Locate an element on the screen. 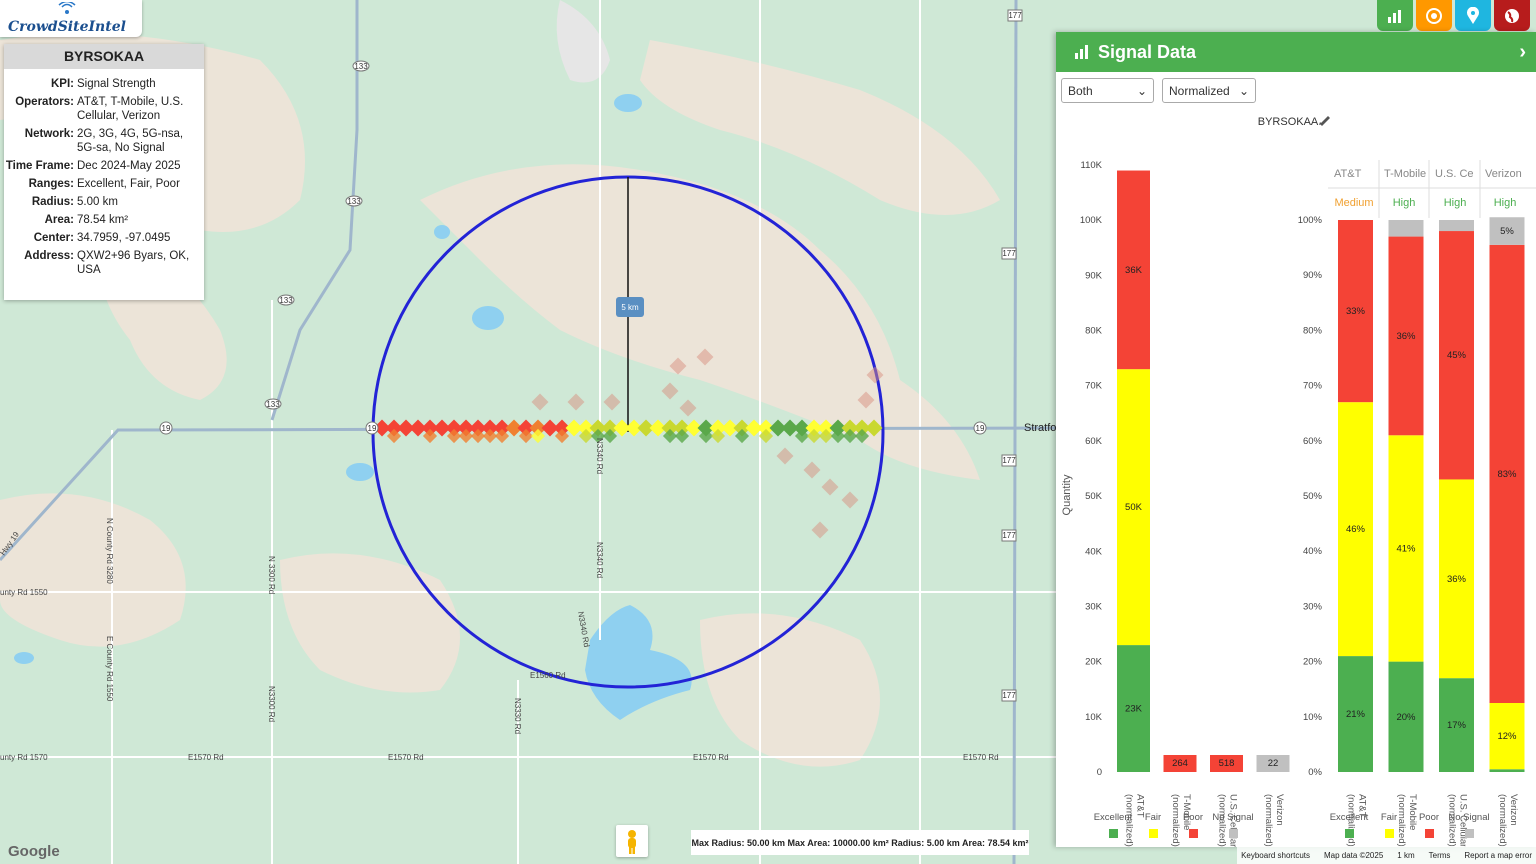 This screenshot has width=1536, height=864. map-data-text: Map data ©2025 is located at coordinates (1354, 855).